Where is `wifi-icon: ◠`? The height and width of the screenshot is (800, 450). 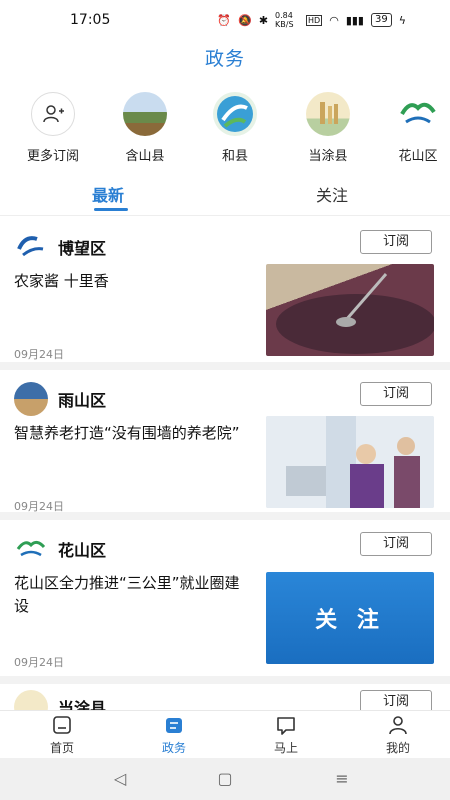
wifi-icon: ◠ is located at coordinates (334, 20).